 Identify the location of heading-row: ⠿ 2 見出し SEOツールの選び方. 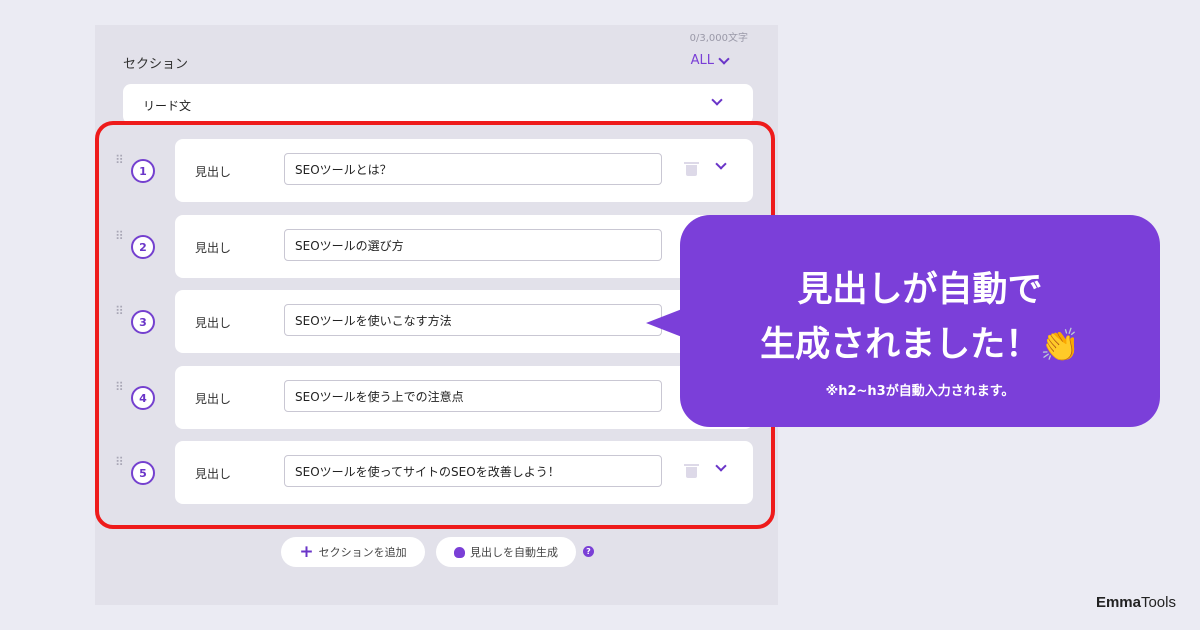
(436, 247).